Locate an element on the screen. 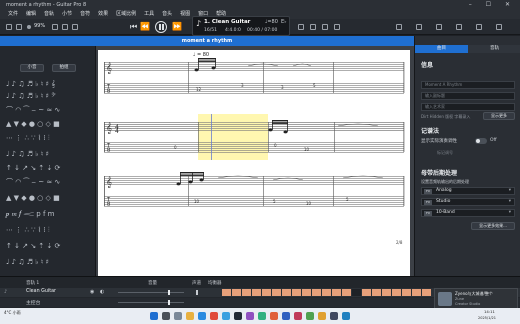 This screenshot has height=324, width=520. search-icon is located at coordinates (166, 316).